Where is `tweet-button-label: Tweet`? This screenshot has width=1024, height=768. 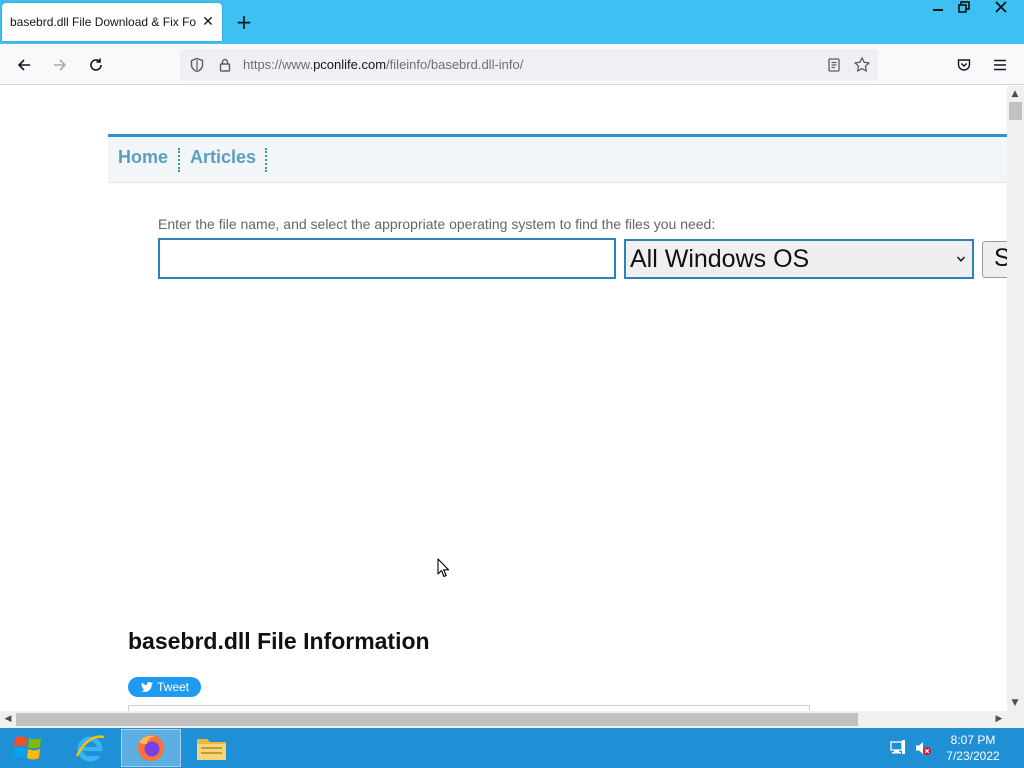 tweet-button-label: Tweet is located at coordinates (173, 687).